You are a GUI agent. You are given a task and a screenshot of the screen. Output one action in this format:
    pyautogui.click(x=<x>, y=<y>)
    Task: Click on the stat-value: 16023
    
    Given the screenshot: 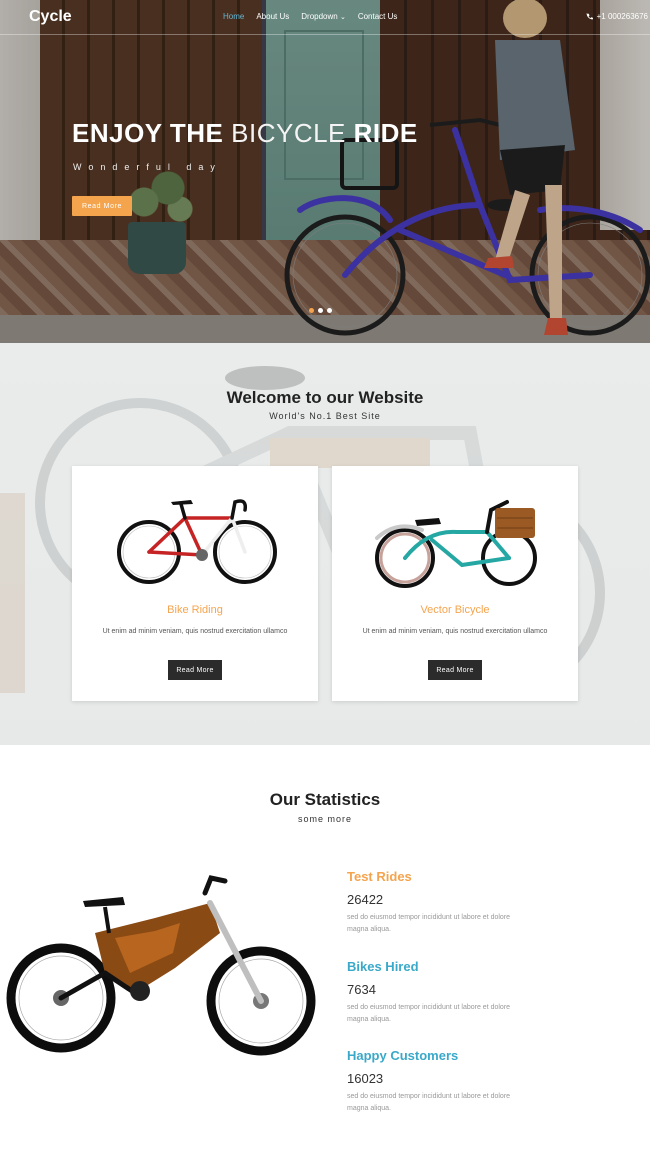 What is the action you would take?
    pyautogui.click(x=365, y=1078)
    